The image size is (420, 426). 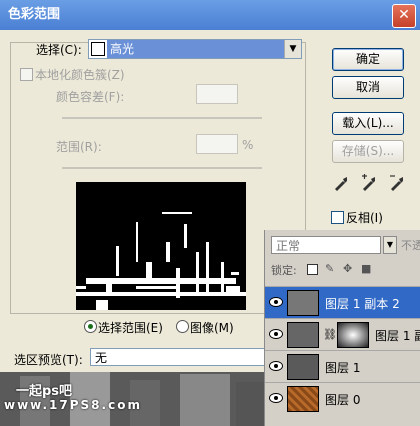 What do you see at coordinates (397, 183) in the screenshot?
I see `eyedropper-minus-icon` at bounding box center [397, 183].